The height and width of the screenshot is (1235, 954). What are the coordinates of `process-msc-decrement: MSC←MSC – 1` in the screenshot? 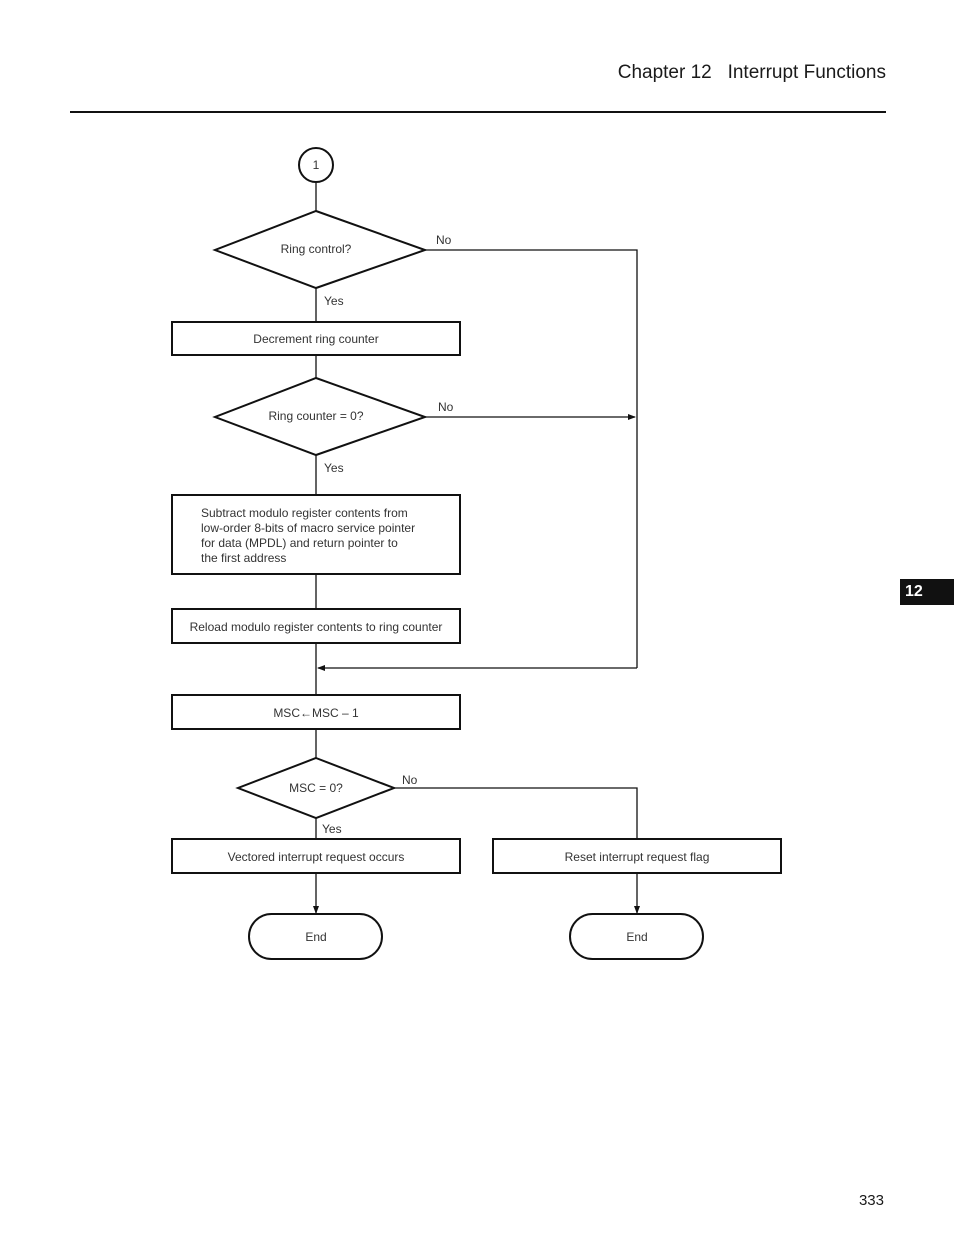 It's located at (316, 712).